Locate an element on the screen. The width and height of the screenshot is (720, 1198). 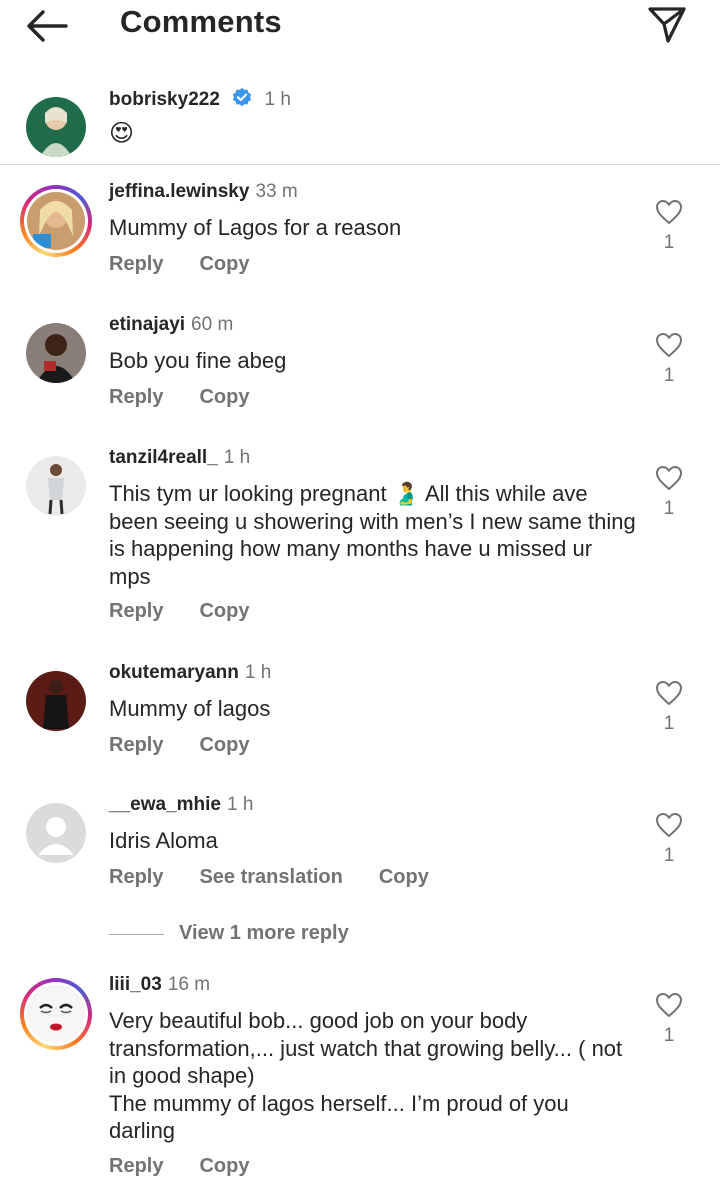
comment-username: liii_03 is located at coordinates (135, 984).